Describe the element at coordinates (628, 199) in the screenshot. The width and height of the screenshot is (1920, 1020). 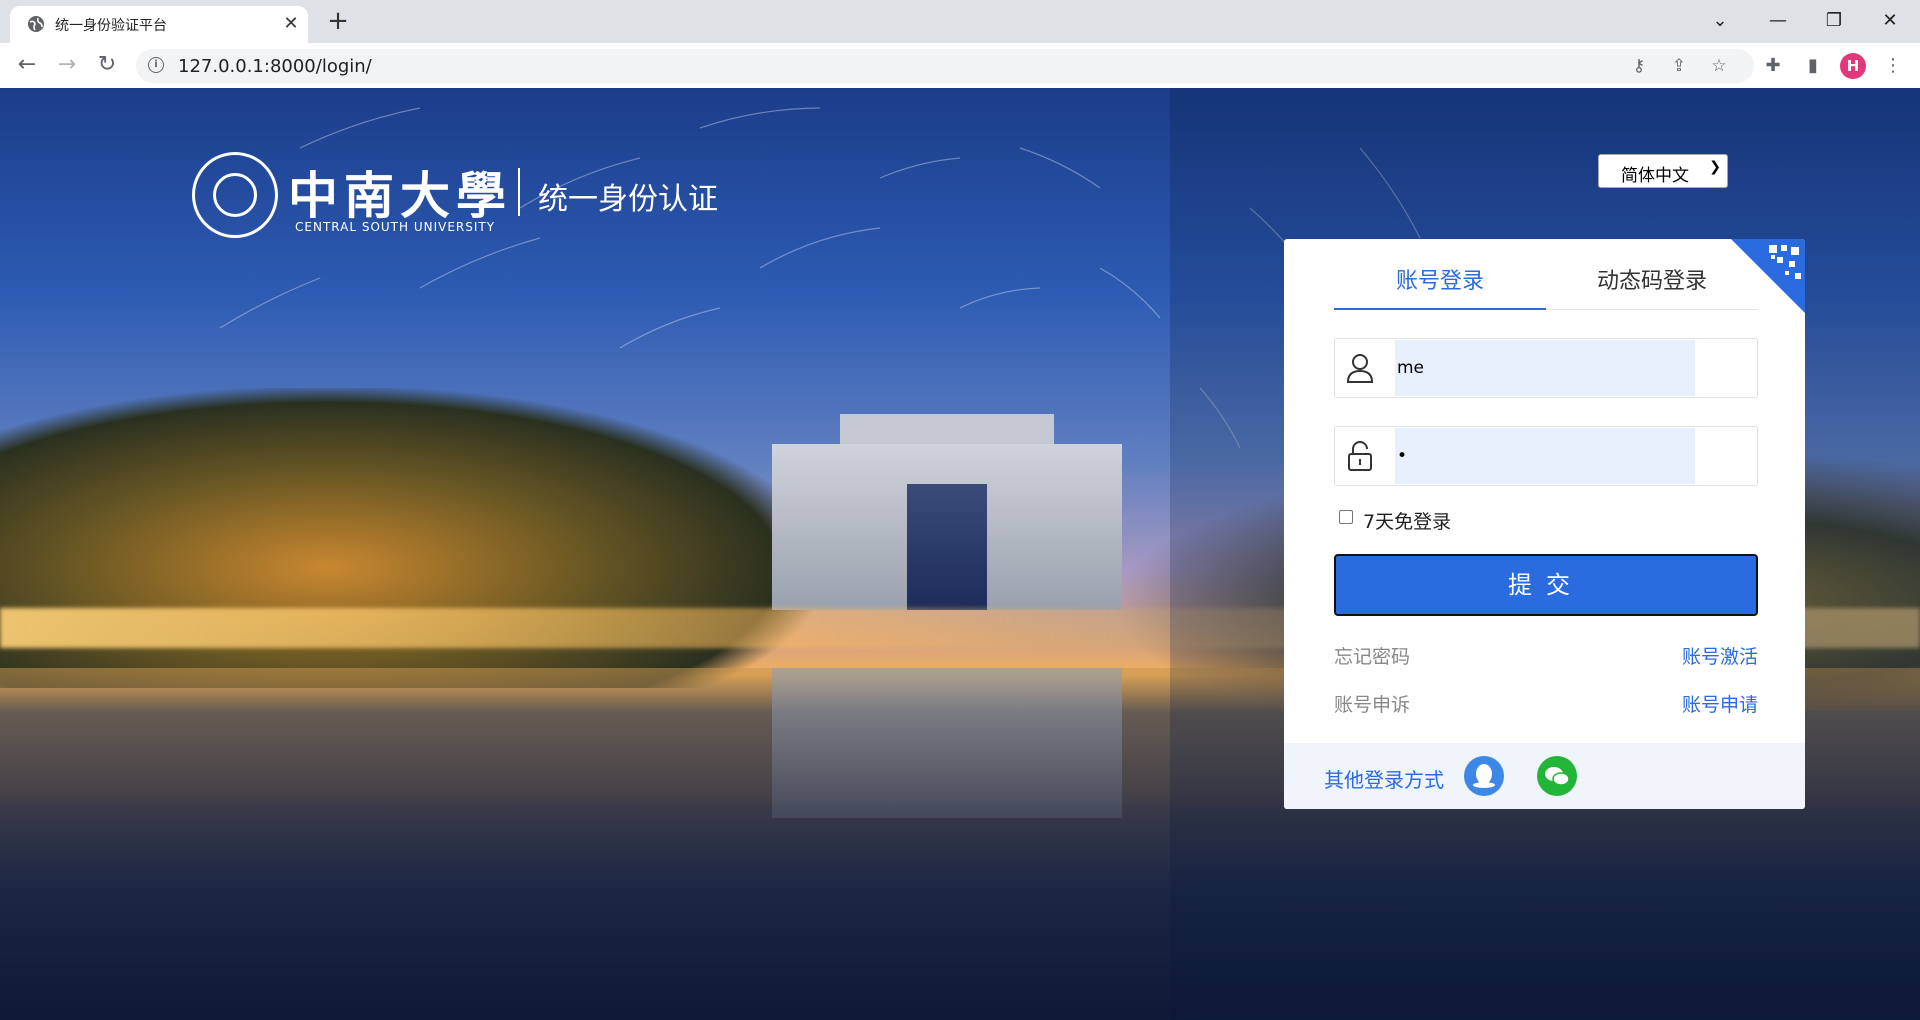
I see `platform-subtitle: 统一身份认证` at that location.